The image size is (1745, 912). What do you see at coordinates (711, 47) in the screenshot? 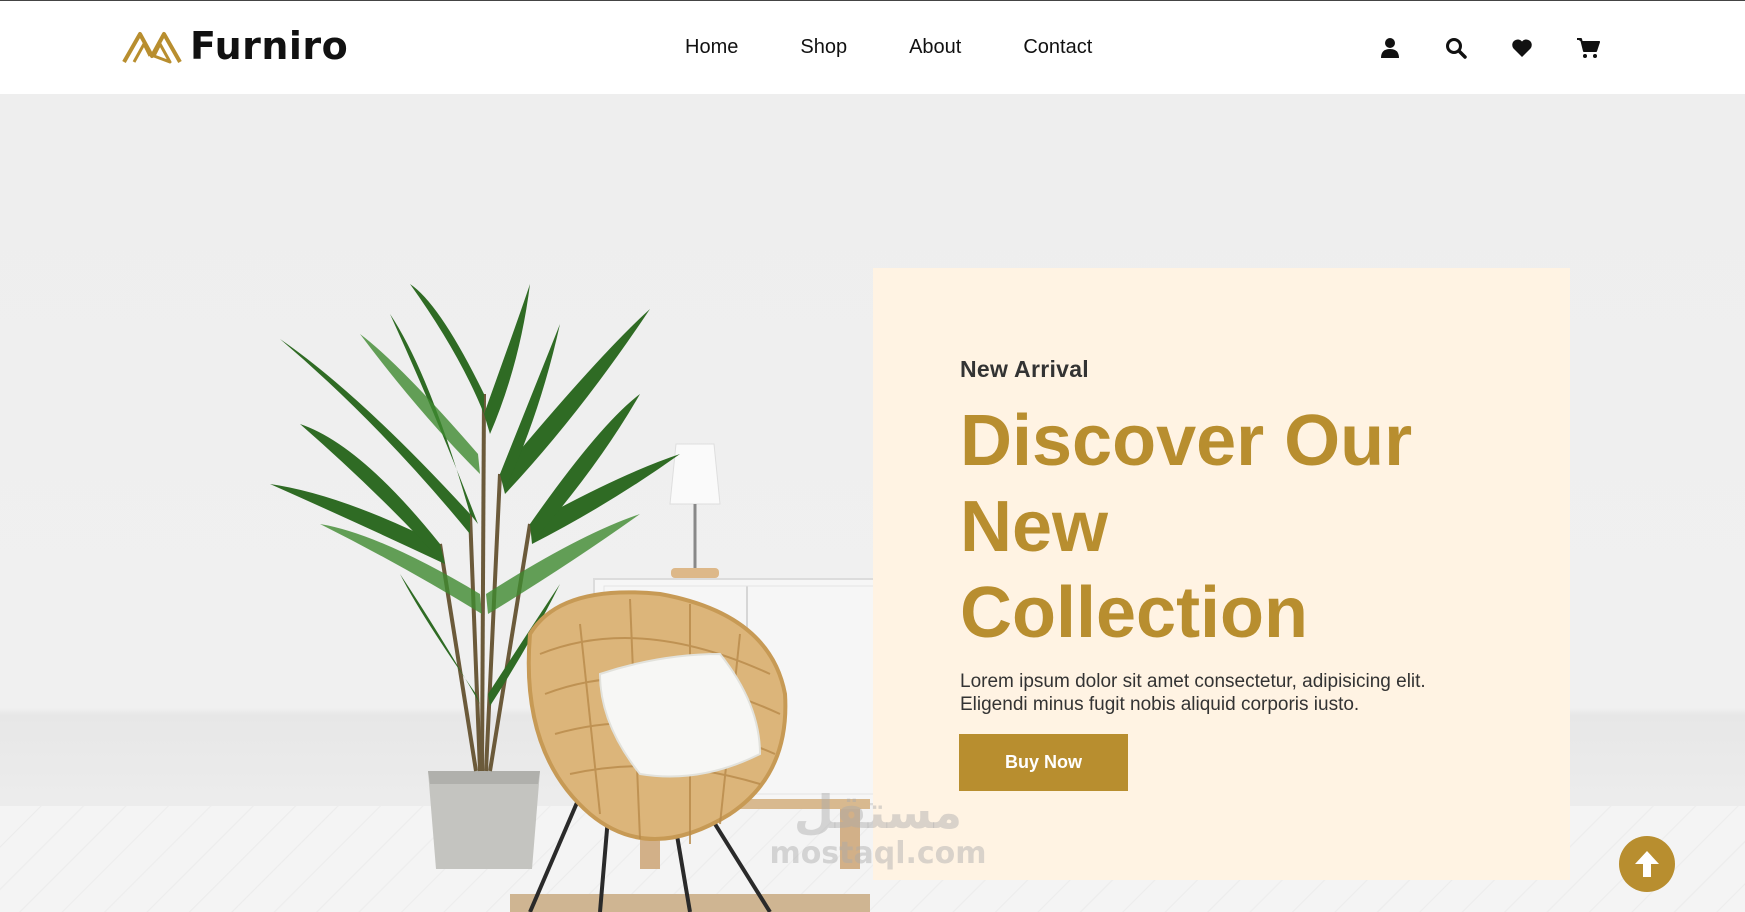
I see `nav-home: Home` at bounding box center [711, 47].